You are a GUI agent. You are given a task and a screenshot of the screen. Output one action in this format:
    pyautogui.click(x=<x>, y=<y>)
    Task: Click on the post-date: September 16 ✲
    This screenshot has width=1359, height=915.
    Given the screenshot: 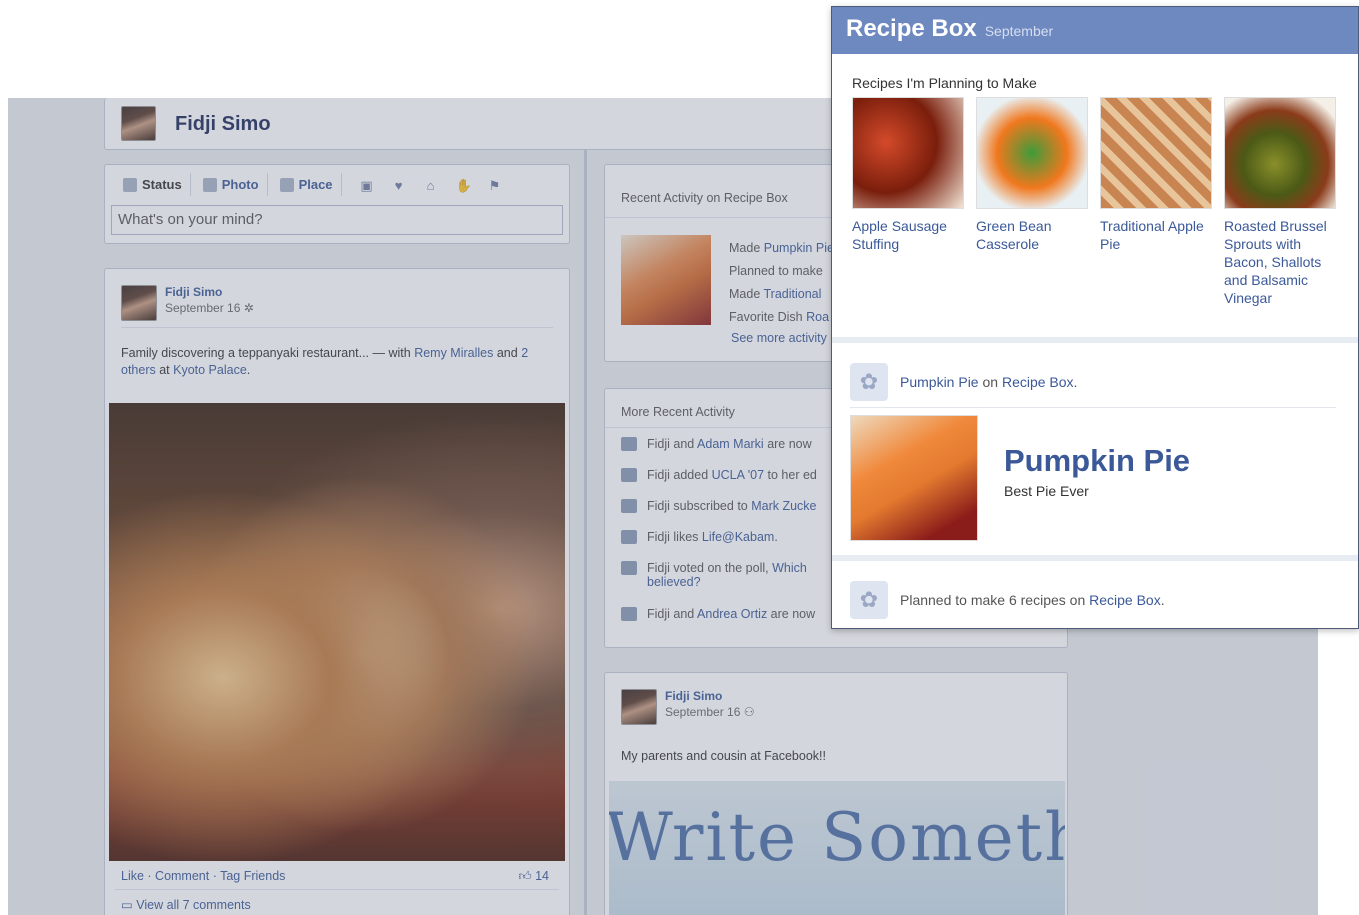 What is the action you would take?
    pyautogui.click(x=209, y=308)
    